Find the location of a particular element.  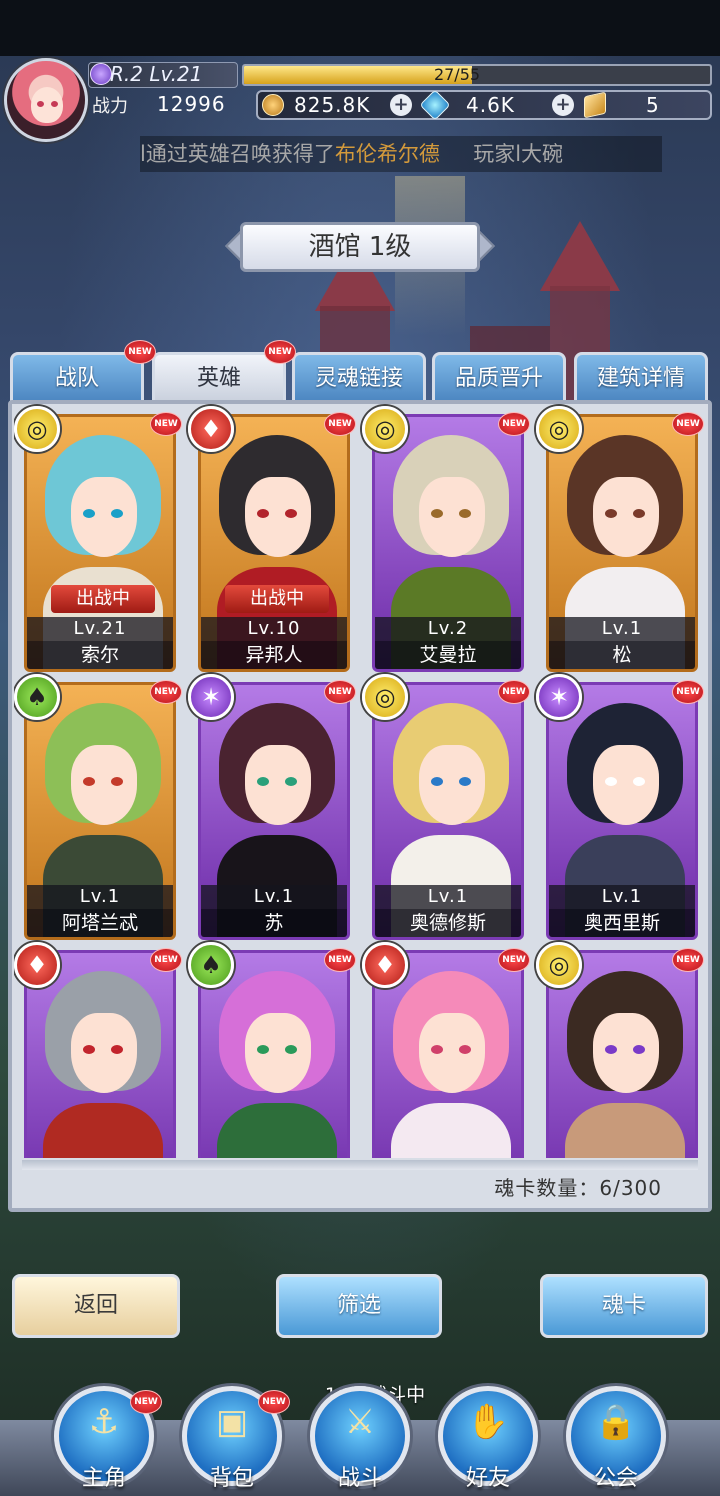

hero-card: 出战中 Lv.10 异邦人 is located at coordinates (274, 543).